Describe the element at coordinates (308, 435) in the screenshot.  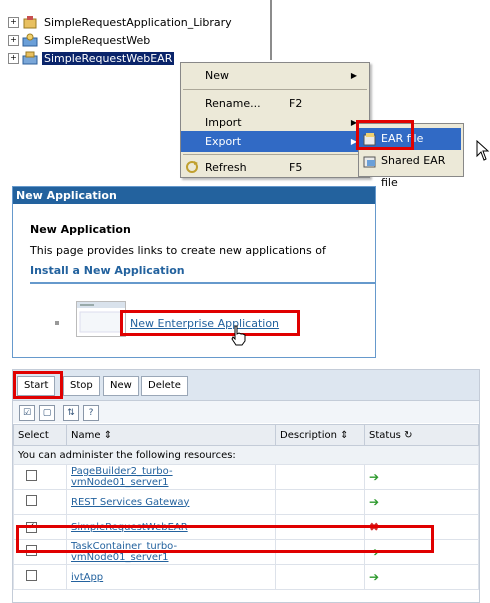
I see `column-label: Description` at that location.